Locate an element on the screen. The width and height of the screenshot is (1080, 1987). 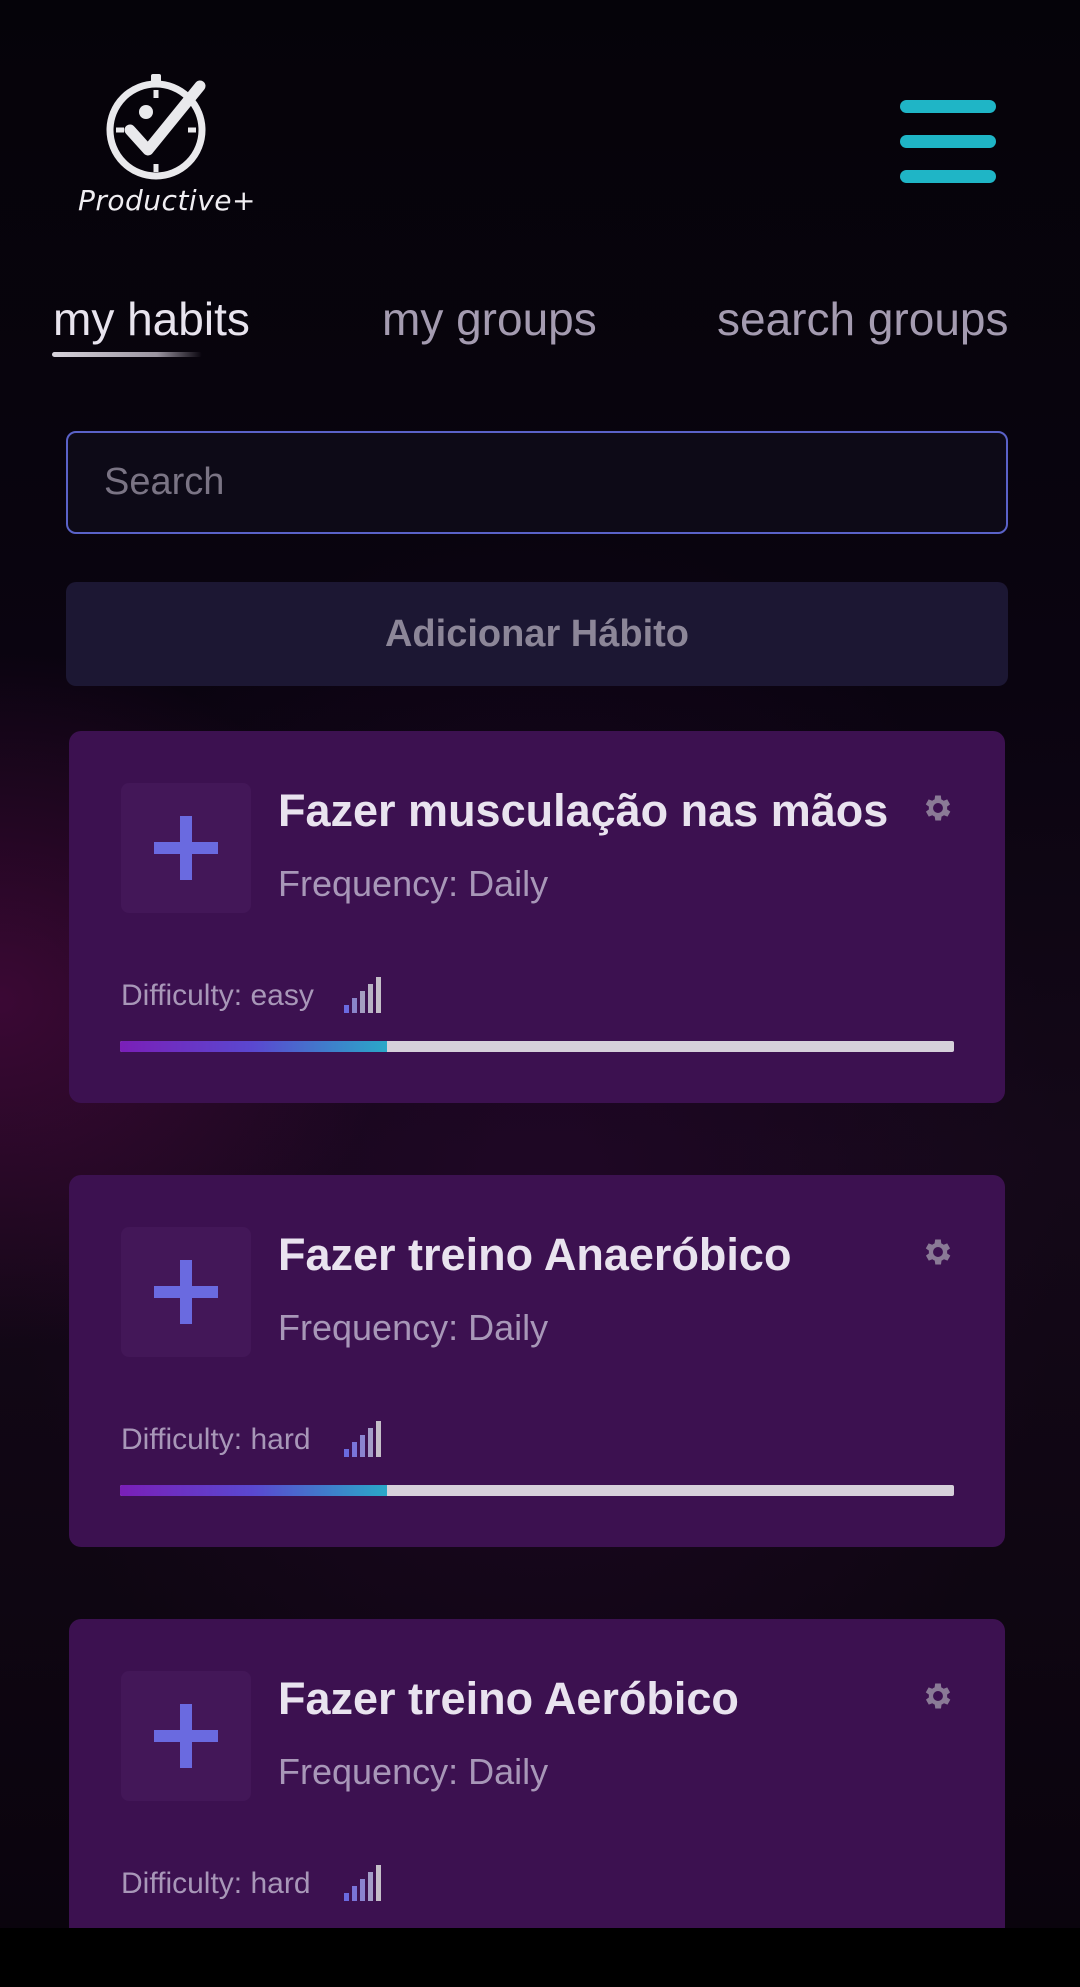
habit-title: Fazer treino Aeróbico is located at coordinates (508, 1698).